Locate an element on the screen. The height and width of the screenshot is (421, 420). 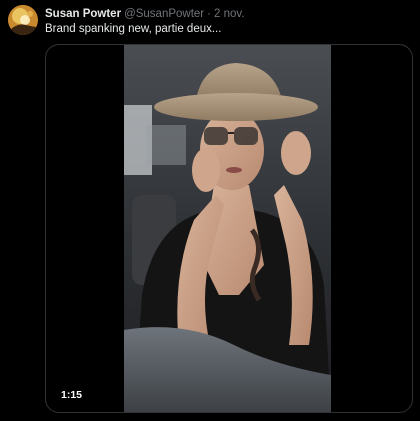
tweet-date: 2 nov. is located at coordinates (229, 14).